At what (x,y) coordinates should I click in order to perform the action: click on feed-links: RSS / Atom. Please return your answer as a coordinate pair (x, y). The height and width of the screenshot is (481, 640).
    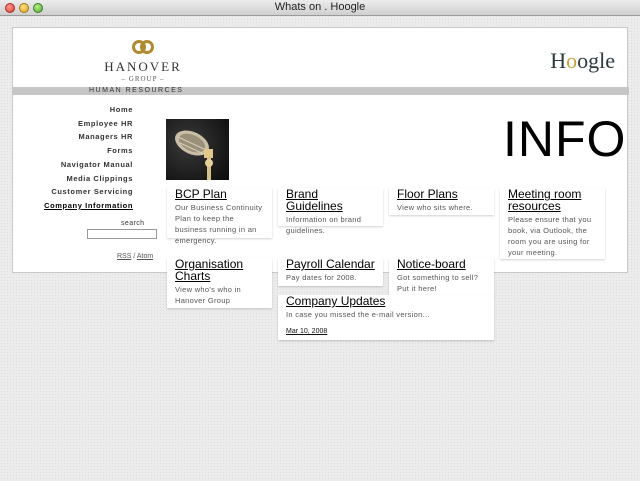
    Looking at the image, I should click on (135, 256).